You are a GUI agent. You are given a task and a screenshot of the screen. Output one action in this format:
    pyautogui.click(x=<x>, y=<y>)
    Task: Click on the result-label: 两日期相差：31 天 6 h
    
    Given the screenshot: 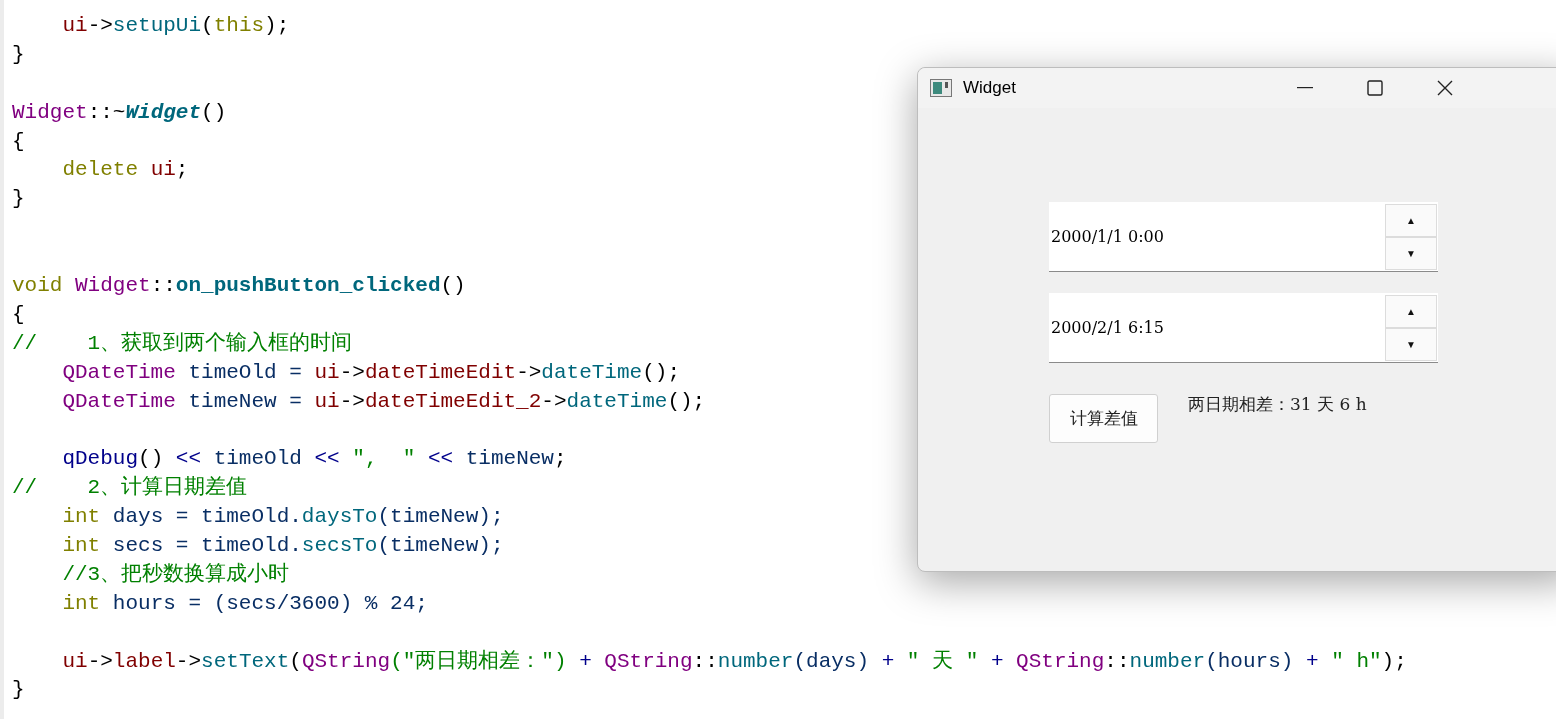 What is the action you would take?
    pyautogui.click(x=1277, y=404)
    